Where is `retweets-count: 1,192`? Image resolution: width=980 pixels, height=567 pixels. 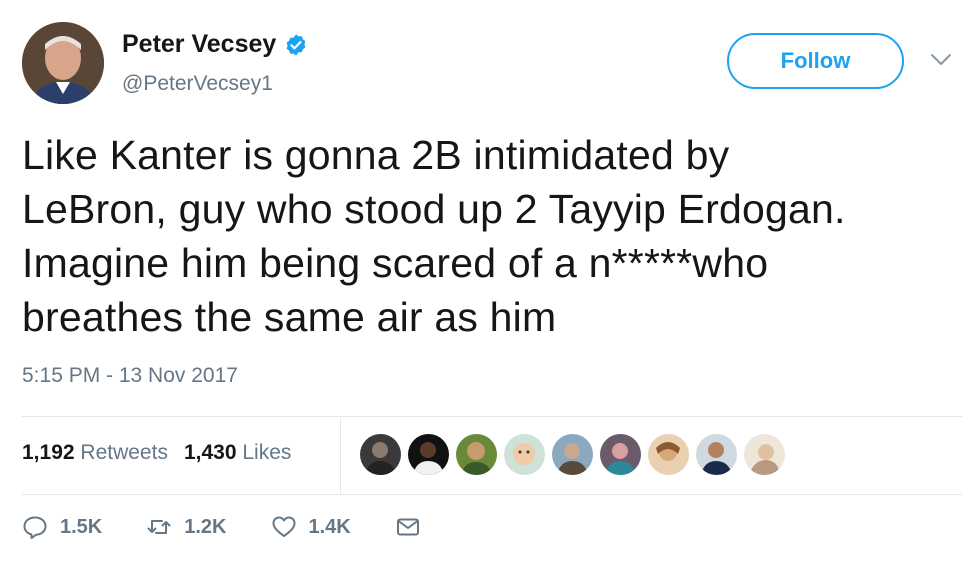 retweets-count: 1,192 is located at coordinates (48, 452).